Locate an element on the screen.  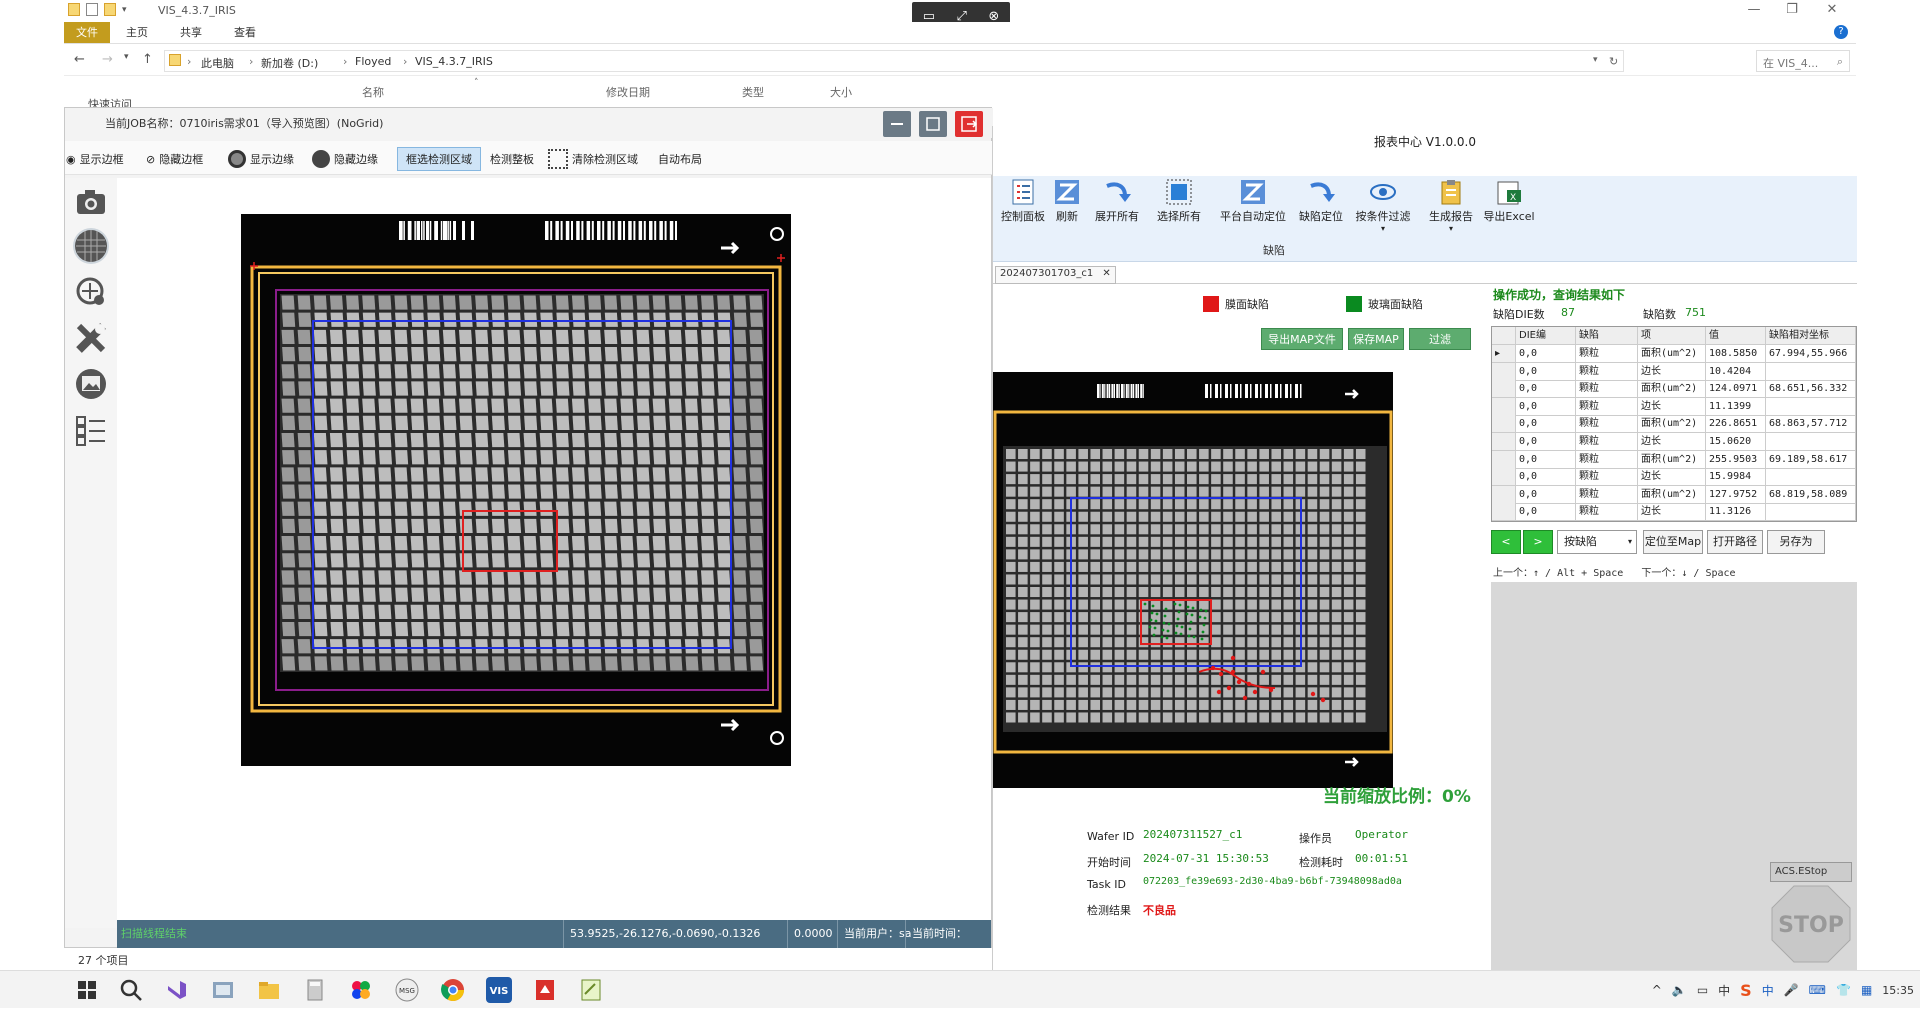
restore-icon: ❐ is located at coordinates (1792, 11).